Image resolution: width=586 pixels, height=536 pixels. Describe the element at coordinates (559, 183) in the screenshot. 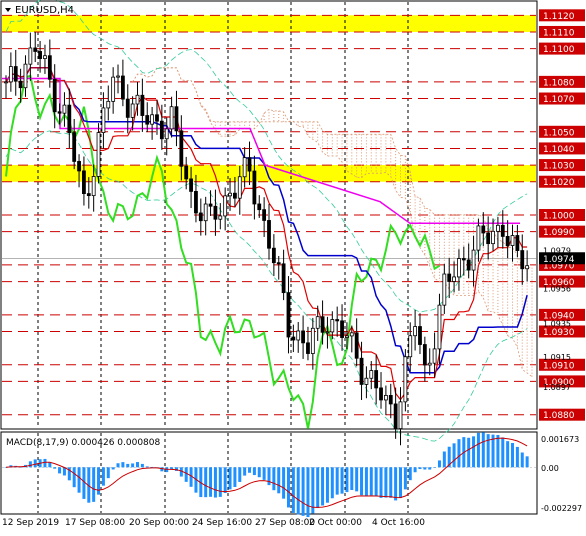

I see `level-price-label: 1.1020` at that location.